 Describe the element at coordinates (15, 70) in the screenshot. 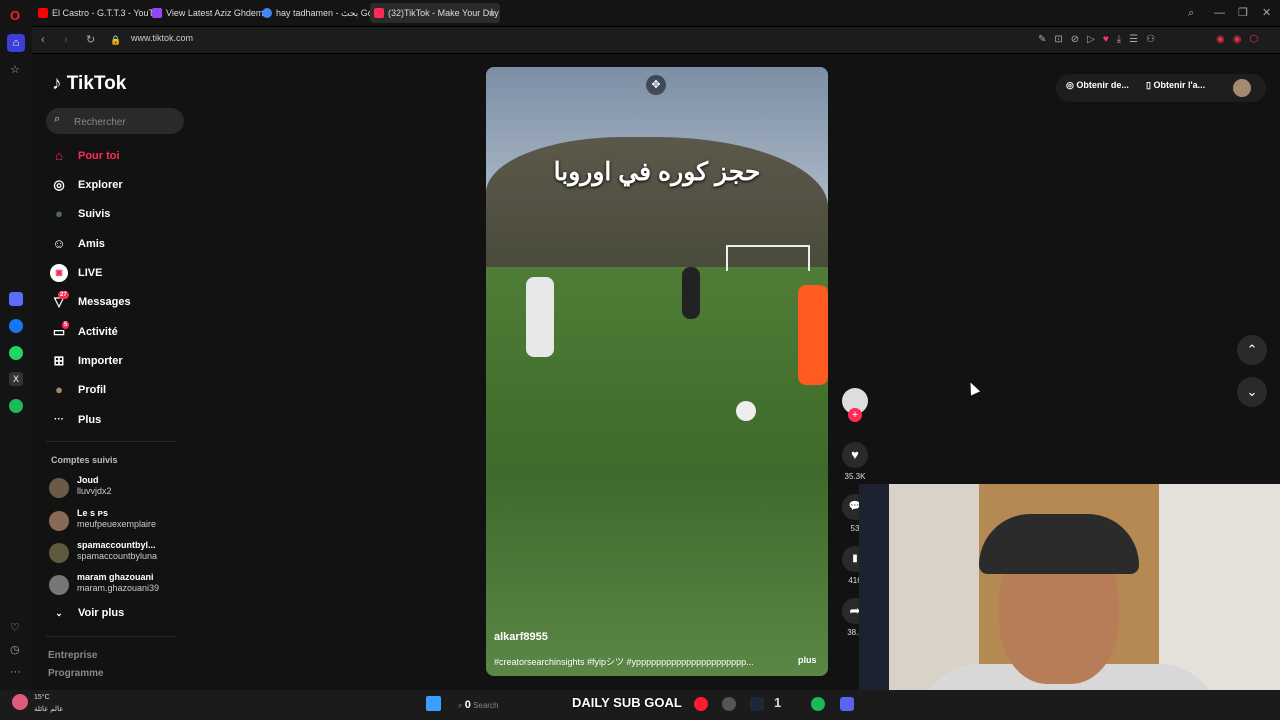

I see `star-icon: ☆` at that location.